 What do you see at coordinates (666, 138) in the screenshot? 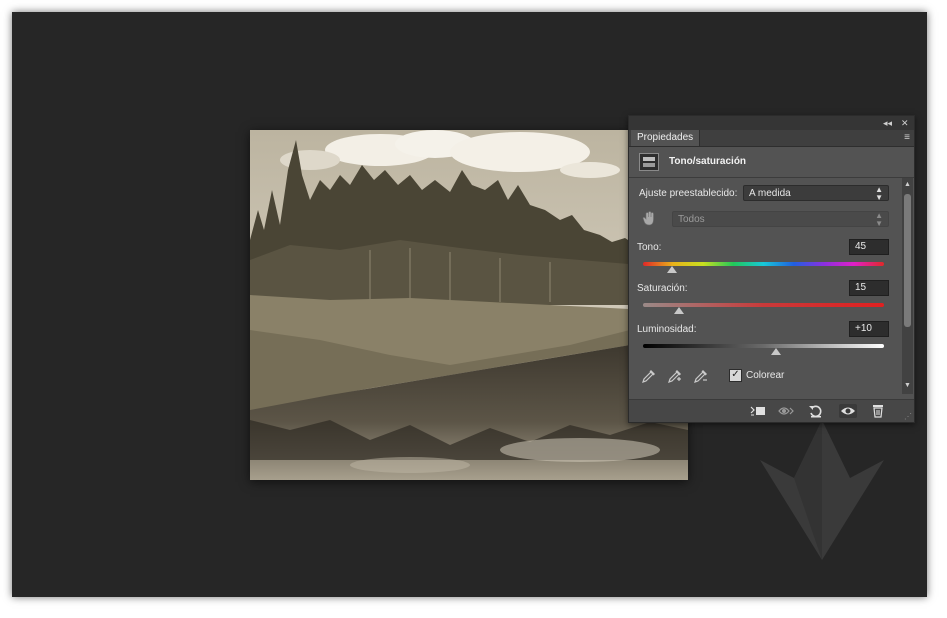
I see `tab-propiedades: Propiedades` at bounding box center [666, 138].